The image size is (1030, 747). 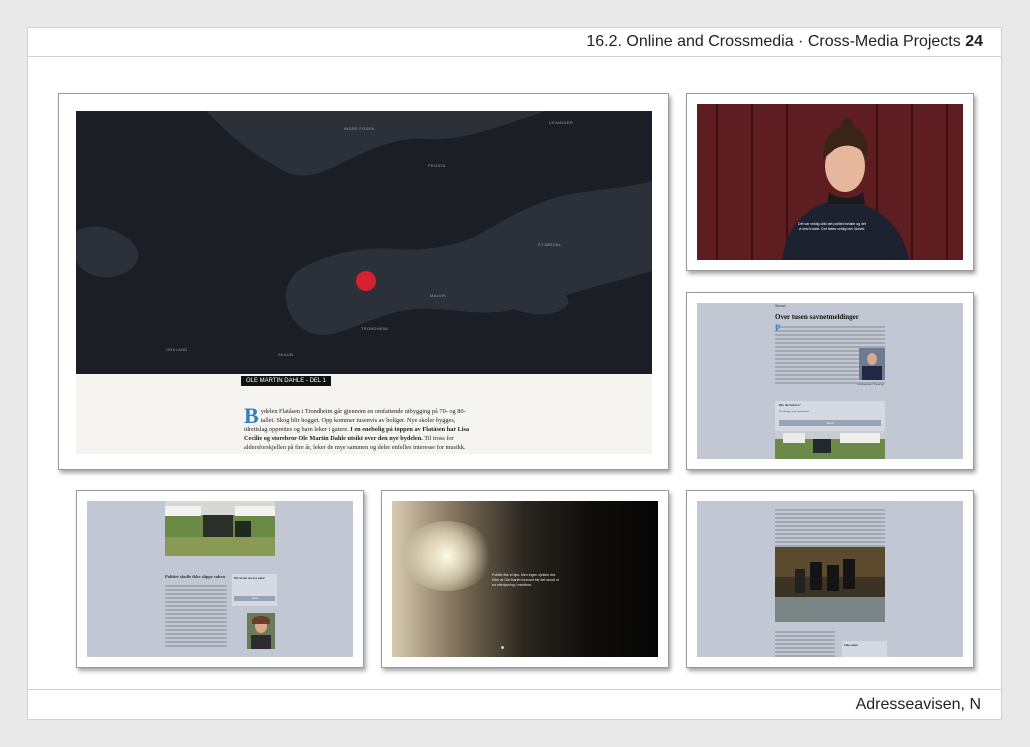 What do you see at coordinates (780, 305) in the screenshot?
I see `article-kicker: Savnet` at bounding box center [780, 305].